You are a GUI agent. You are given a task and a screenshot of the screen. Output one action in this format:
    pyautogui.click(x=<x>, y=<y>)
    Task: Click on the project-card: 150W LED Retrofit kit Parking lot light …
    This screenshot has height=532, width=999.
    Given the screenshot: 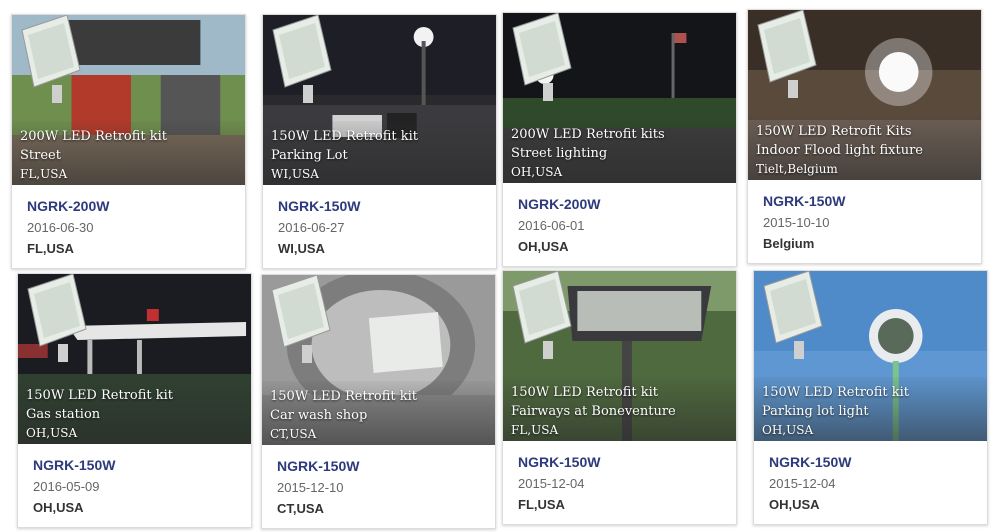 What is the action you would take?
    pyautogui.click(x=870, y=397)
    